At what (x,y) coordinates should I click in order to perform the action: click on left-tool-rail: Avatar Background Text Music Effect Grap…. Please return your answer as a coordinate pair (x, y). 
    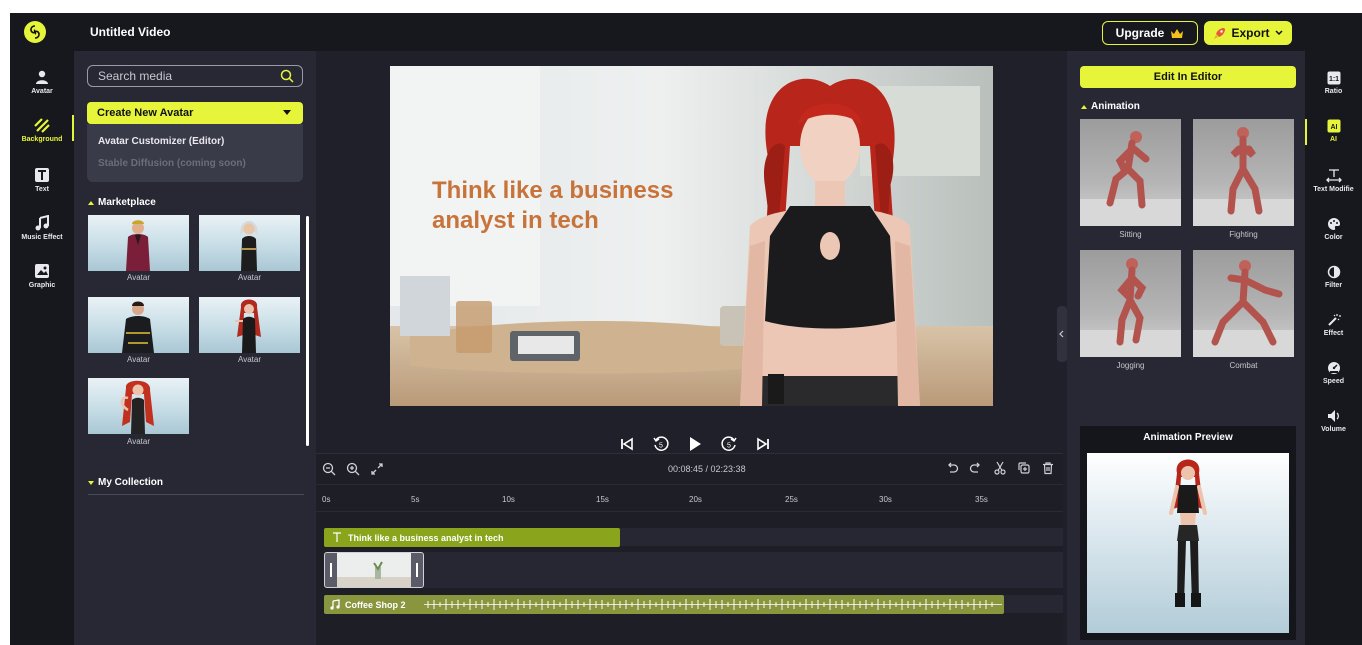
    Looking at the image, I should click on (42, 348).